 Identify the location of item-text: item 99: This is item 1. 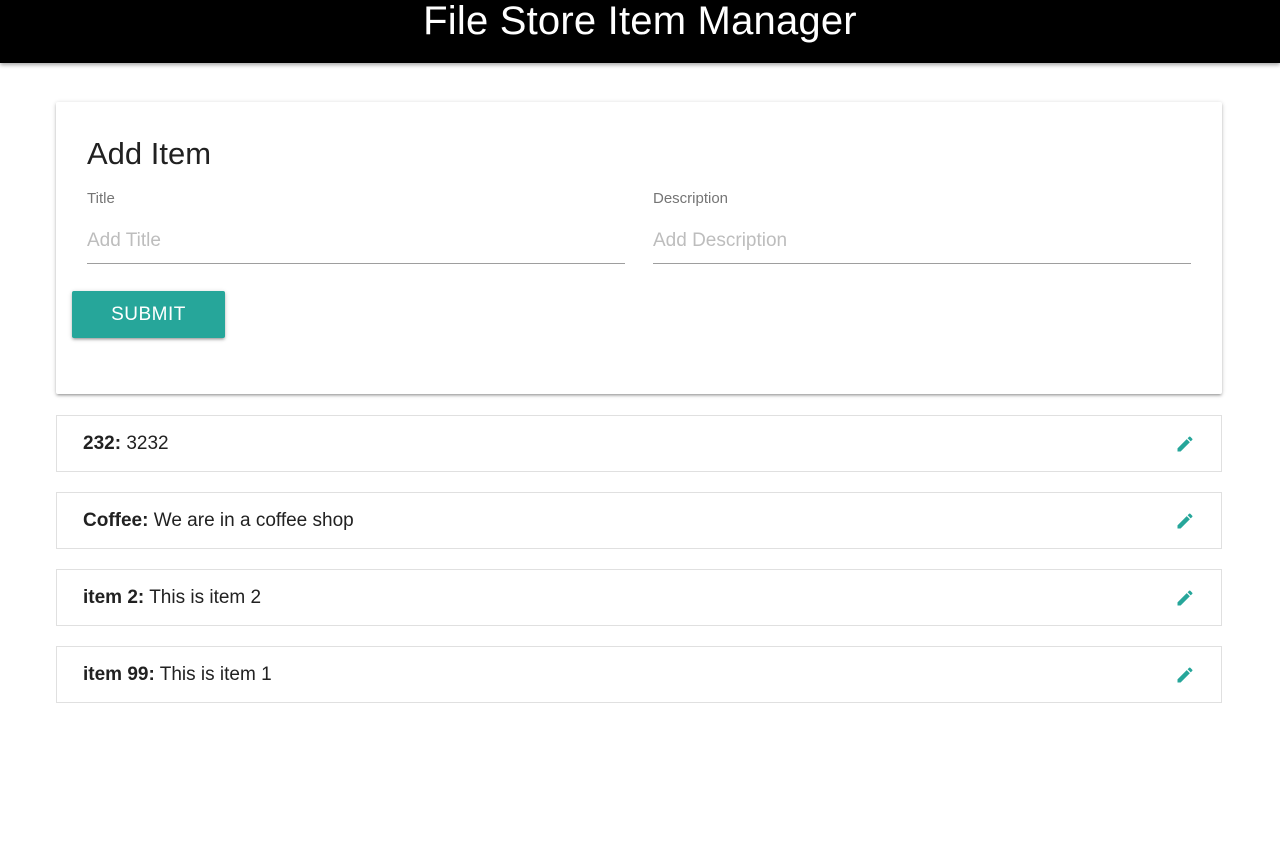
(177, 674).